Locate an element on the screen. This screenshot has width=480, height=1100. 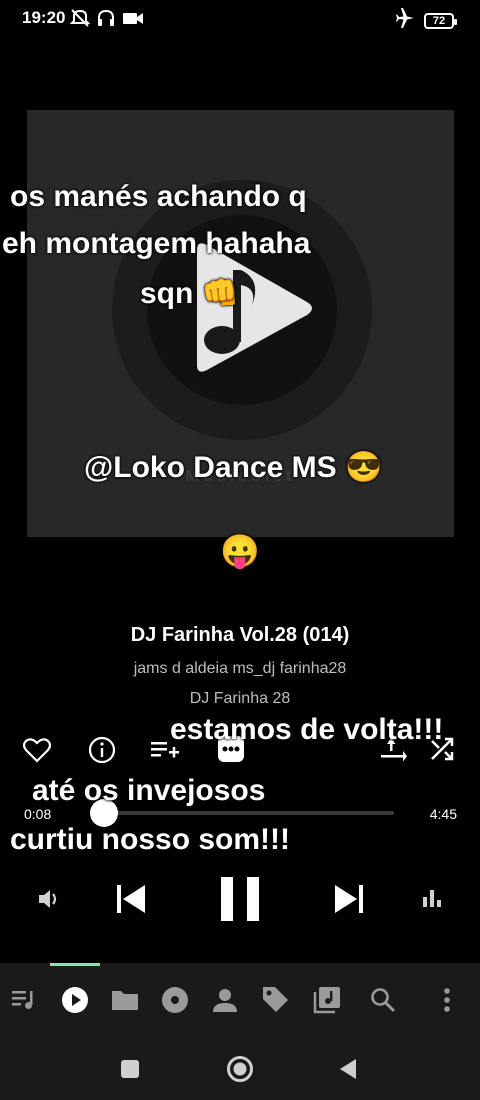
play-icon is located at coordinates (75, 1000).